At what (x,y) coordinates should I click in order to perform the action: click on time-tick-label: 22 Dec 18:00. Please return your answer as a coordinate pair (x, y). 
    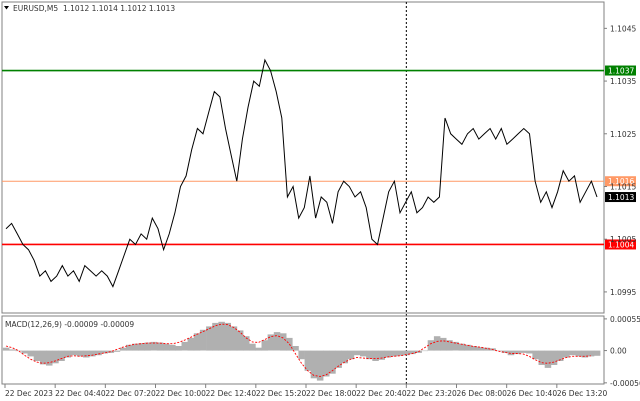
    Looking at the image, I should click on (331, 393).